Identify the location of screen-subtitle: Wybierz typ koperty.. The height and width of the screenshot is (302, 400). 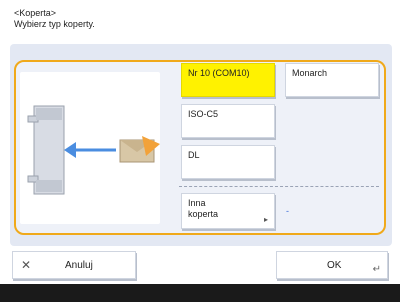
(54, 24).